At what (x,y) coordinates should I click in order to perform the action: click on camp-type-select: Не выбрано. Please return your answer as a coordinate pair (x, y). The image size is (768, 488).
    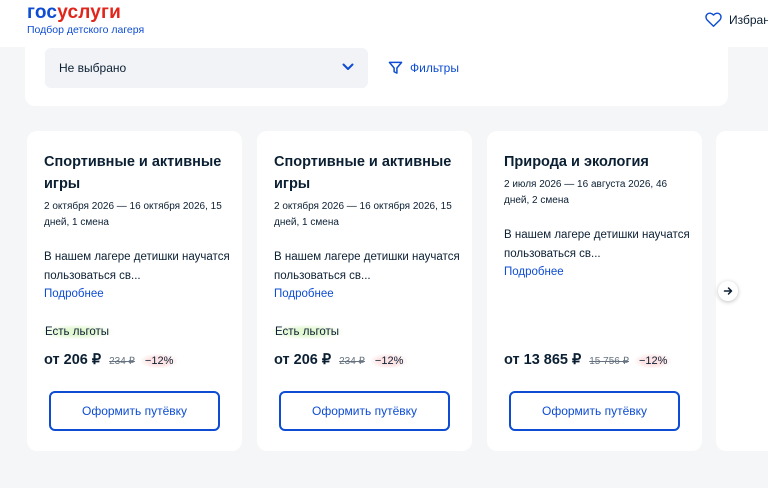
    Looking at the image, I should click on (206, 68).